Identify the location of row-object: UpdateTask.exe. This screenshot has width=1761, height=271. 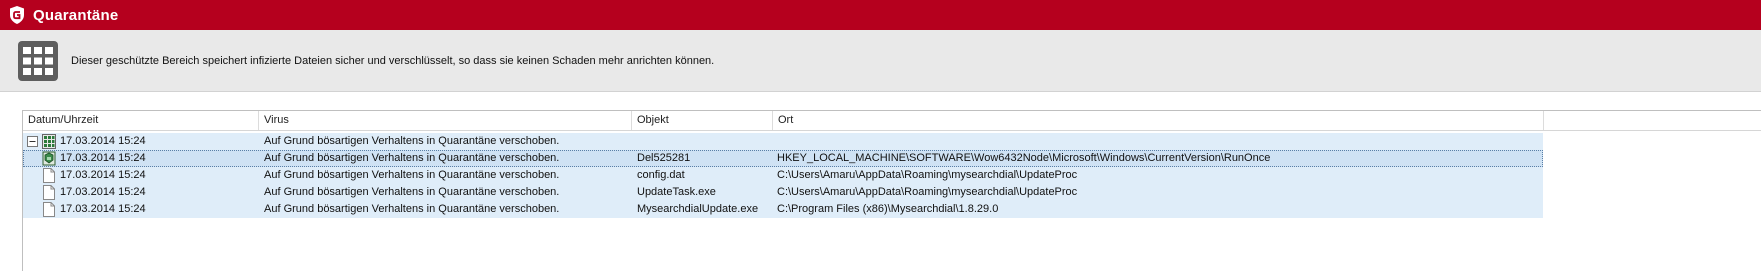
(676, 192).